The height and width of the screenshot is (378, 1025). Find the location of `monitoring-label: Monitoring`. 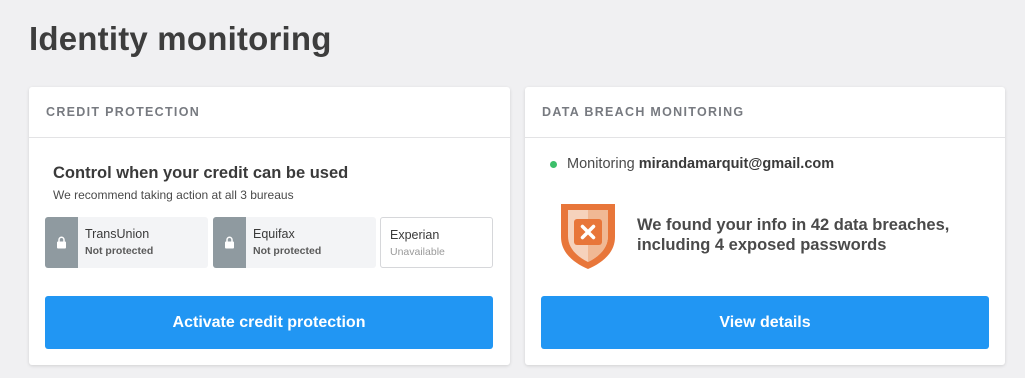

monitoring-label: Monitoring is located at coordinates (601, 164).